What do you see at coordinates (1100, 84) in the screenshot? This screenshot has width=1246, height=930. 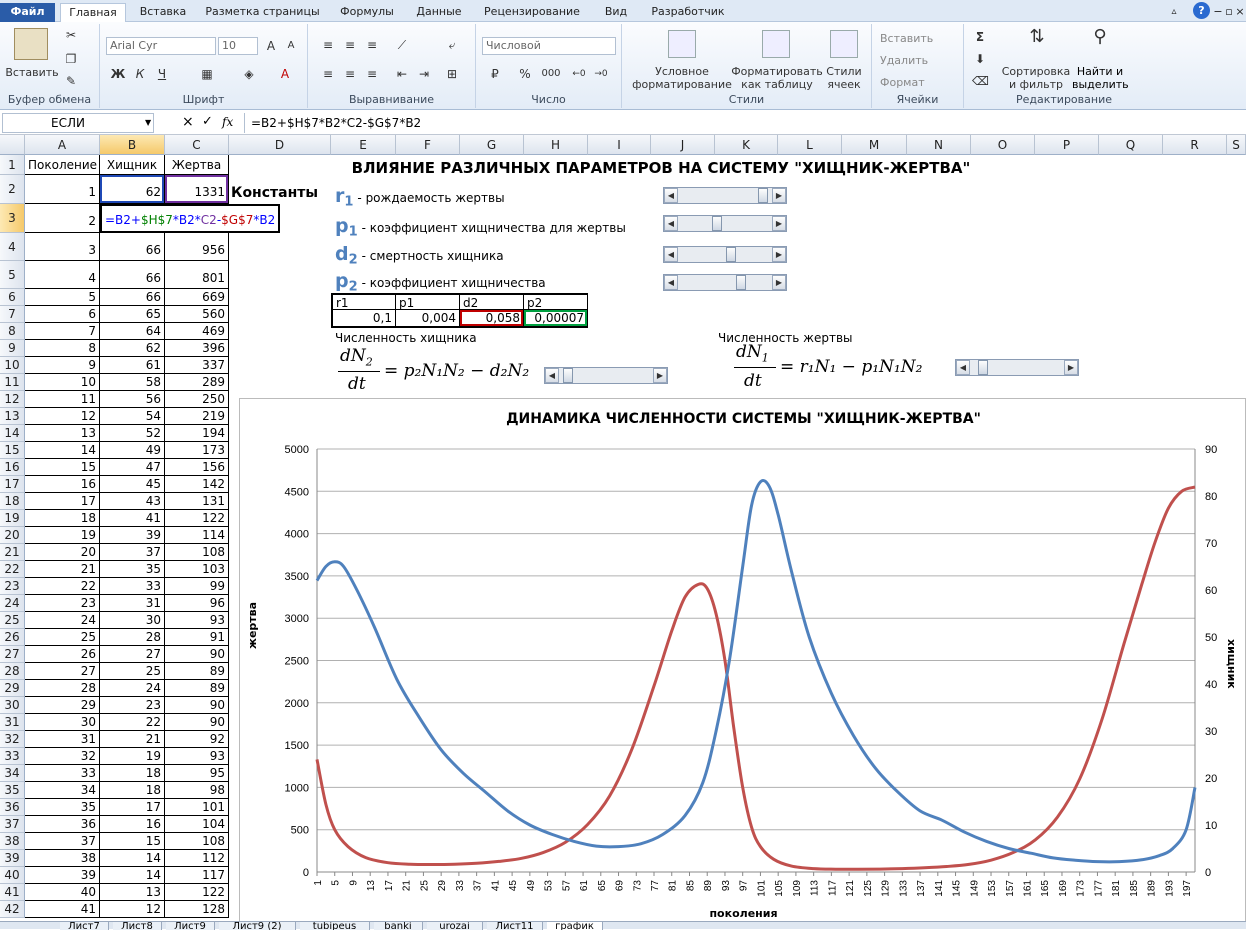 I see `find-select-line2: выделить` at bounding box center [1100, 84].